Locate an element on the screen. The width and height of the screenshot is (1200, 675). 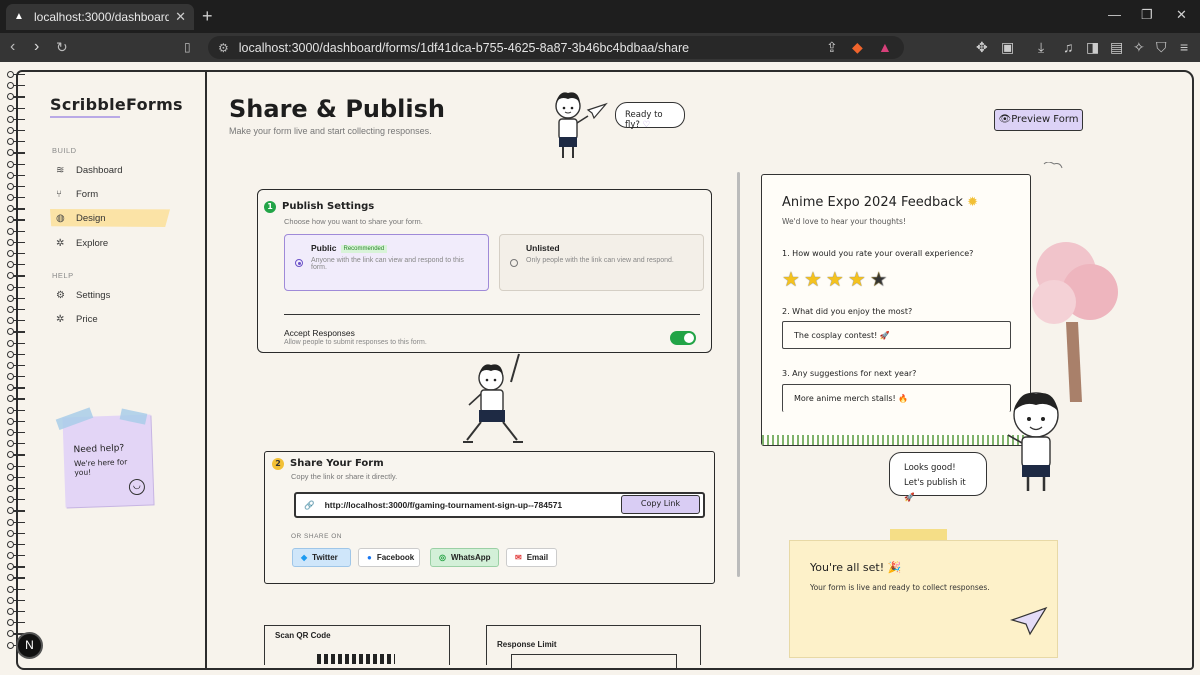
sidebar-item-explore: ✲ Explore is located at coordinates (110, 243).